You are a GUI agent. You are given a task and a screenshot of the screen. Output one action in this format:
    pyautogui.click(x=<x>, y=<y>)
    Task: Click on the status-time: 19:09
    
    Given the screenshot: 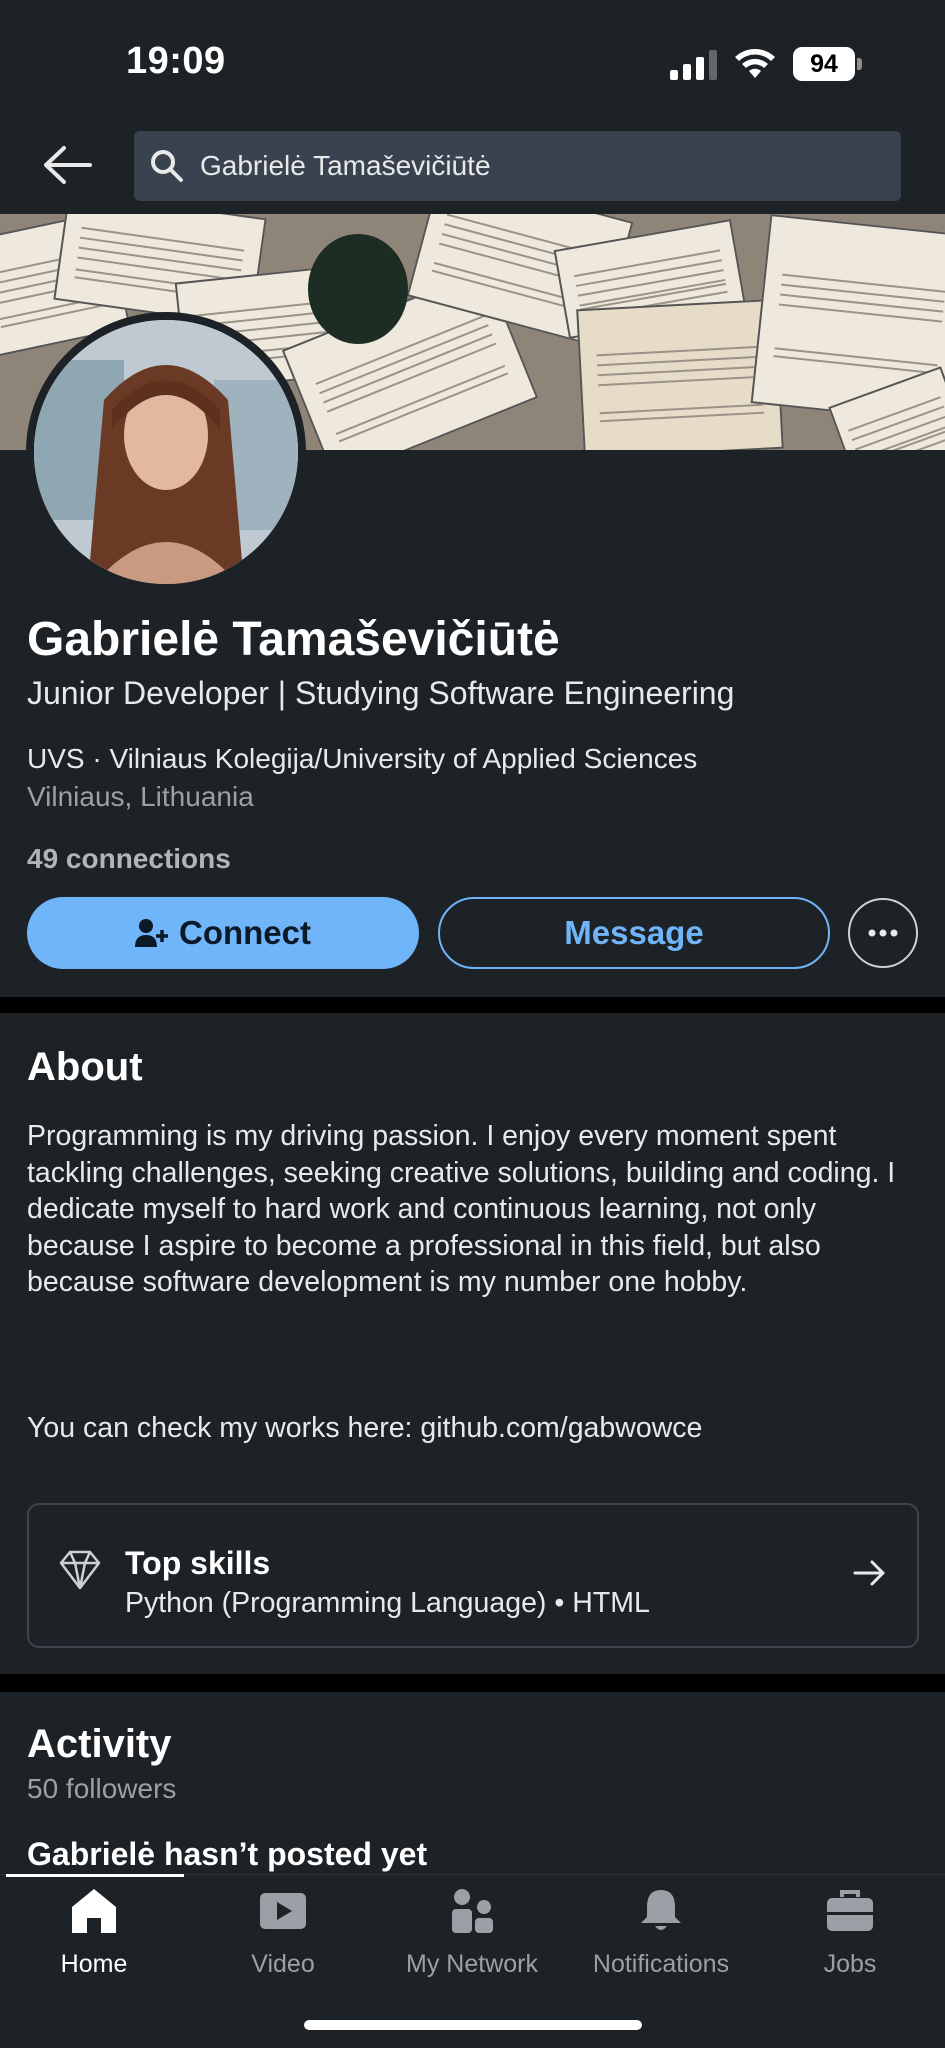 What is the action you would take?
    pyautogui.click(x=176, y=61)
    